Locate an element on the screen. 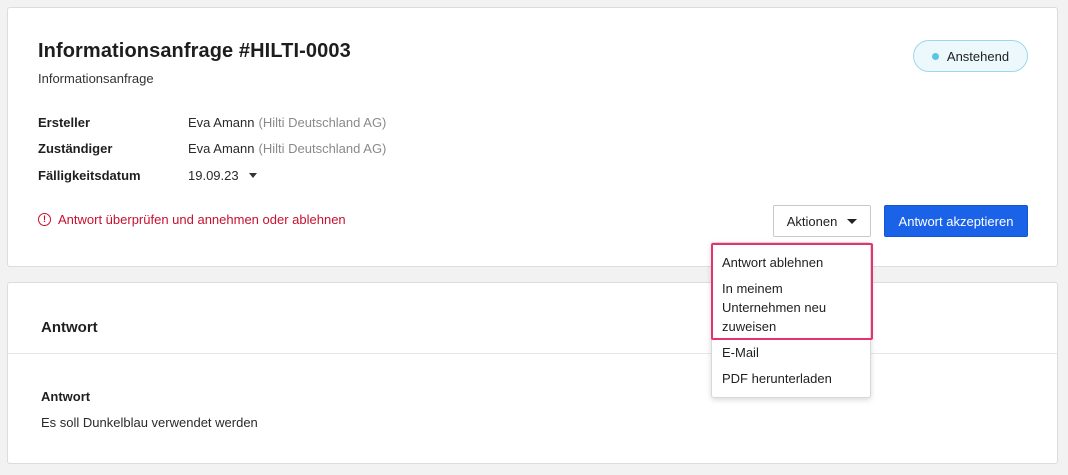 This screenshot has width=1068, height=475. actions-label: Aktionen is located at coordinates (812, 221).